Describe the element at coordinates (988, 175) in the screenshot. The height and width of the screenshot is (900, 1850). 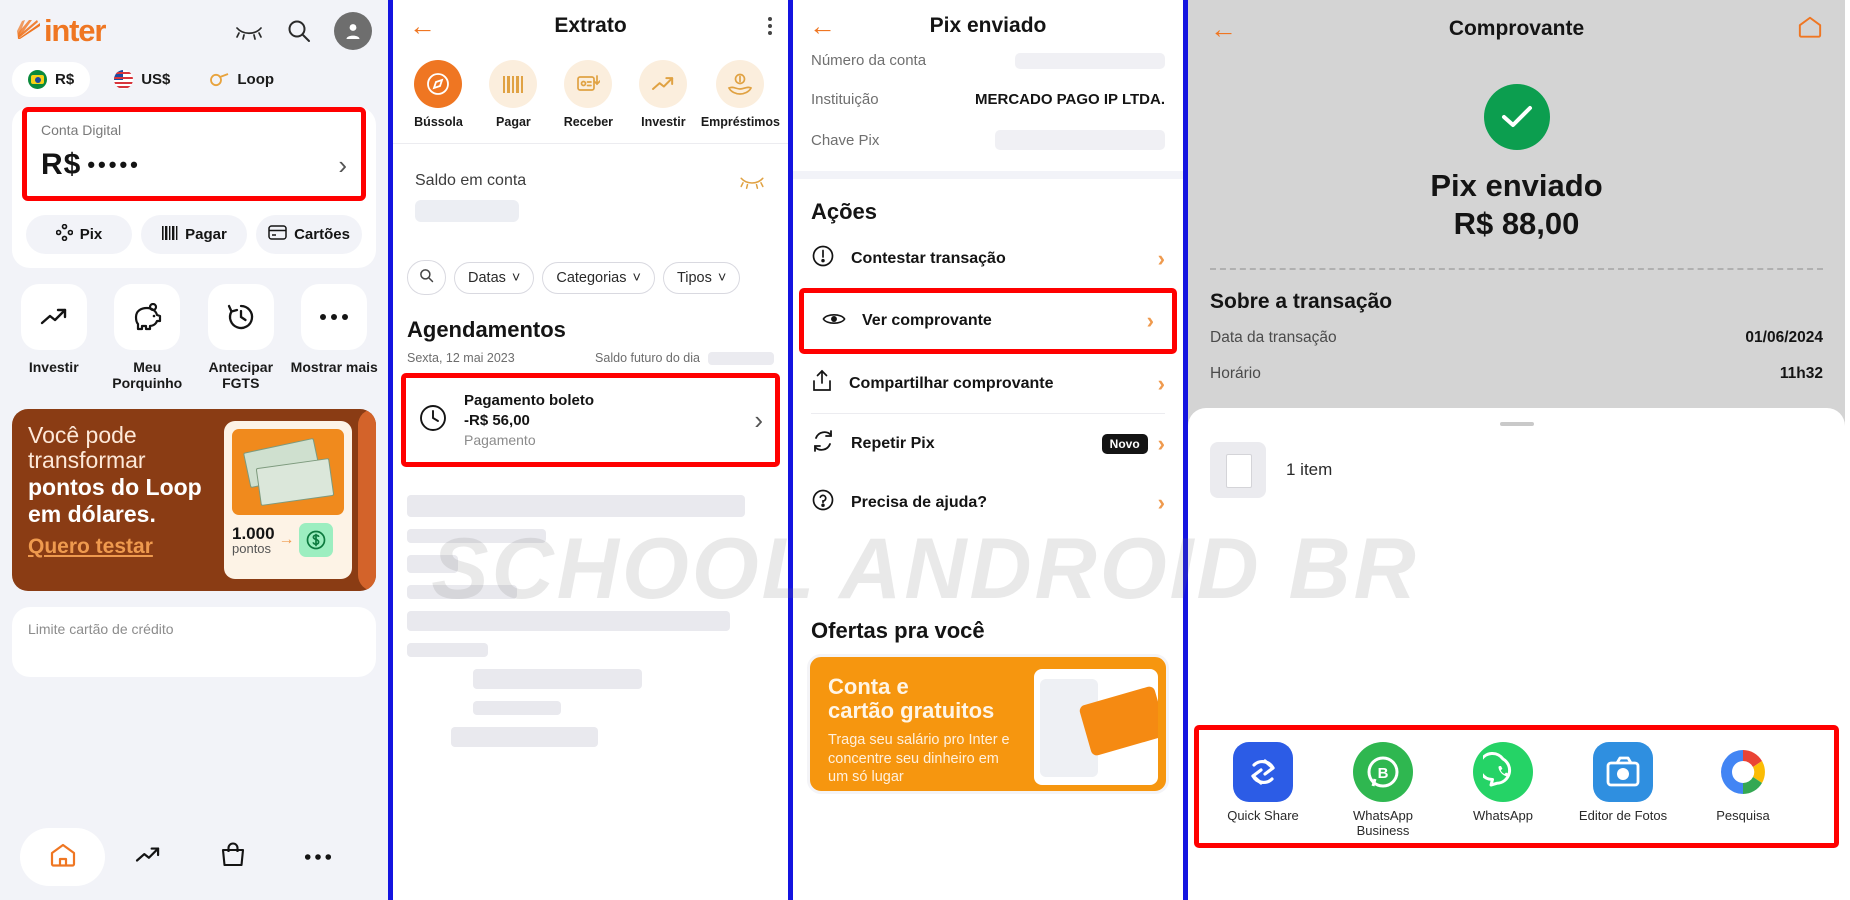
I see `section-divider` at that location.